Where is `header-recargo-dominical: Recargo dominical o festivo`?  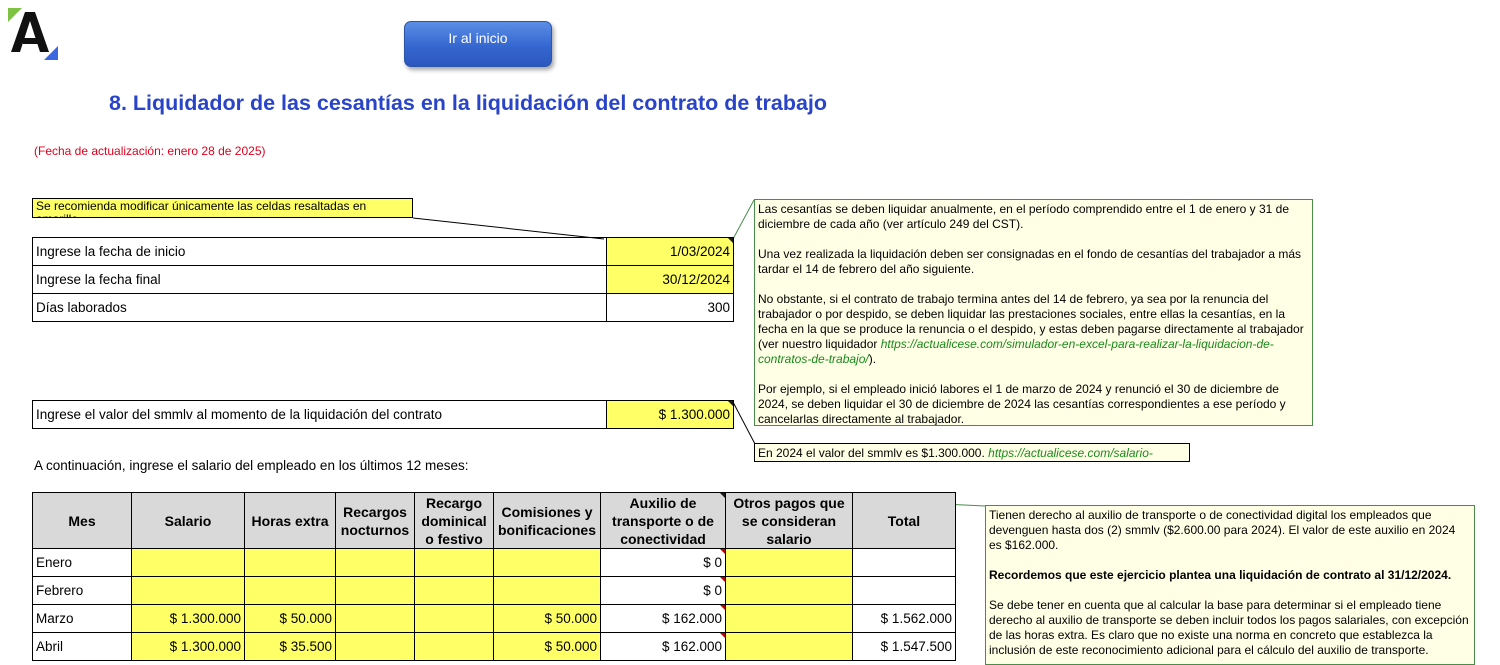
header-recargo-dominical: Recargo dominical o festivo is located at coordinates (454, 520).